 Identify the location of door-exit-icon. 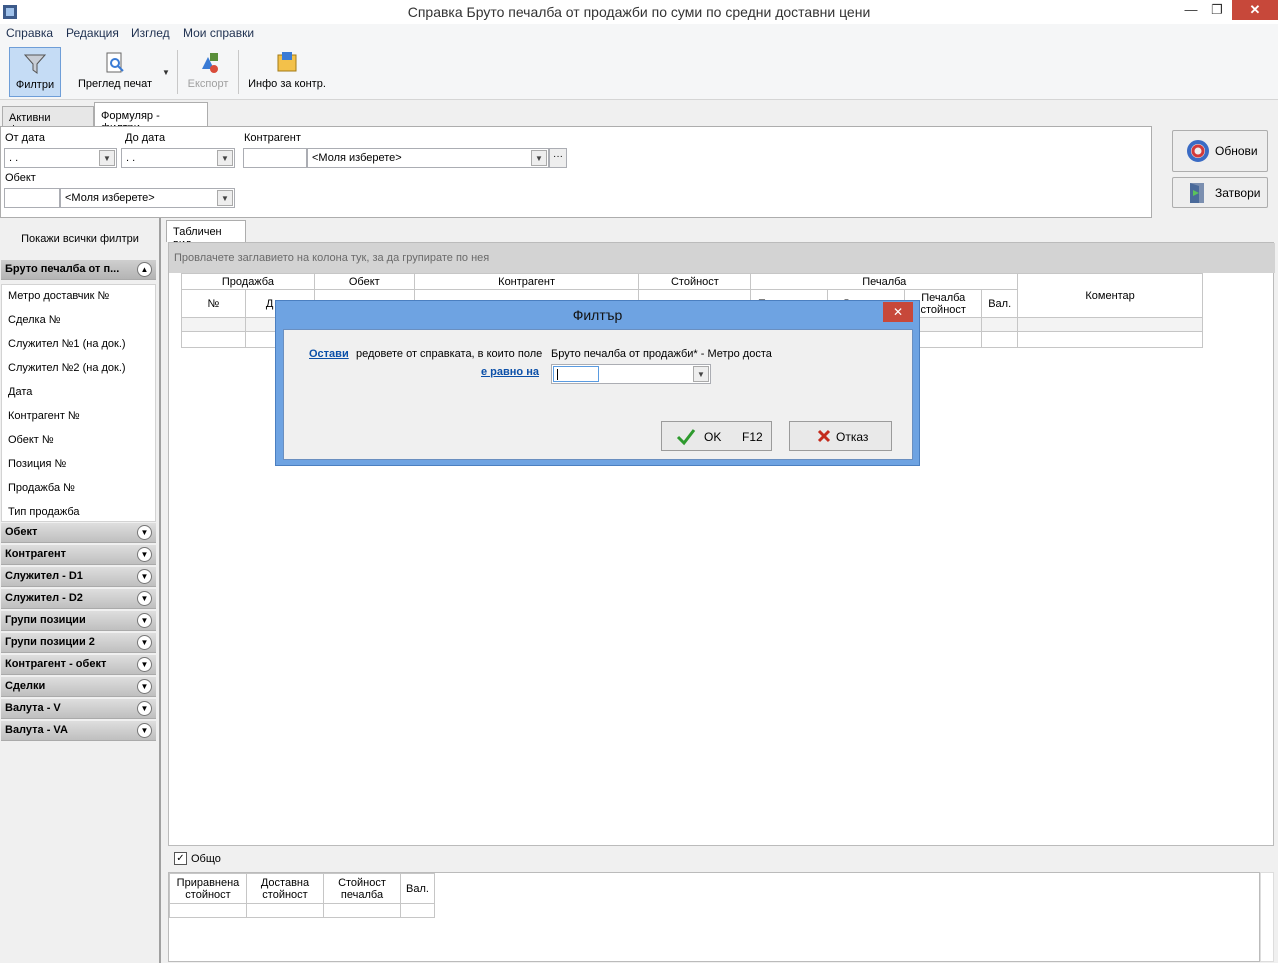
(1197, 194).